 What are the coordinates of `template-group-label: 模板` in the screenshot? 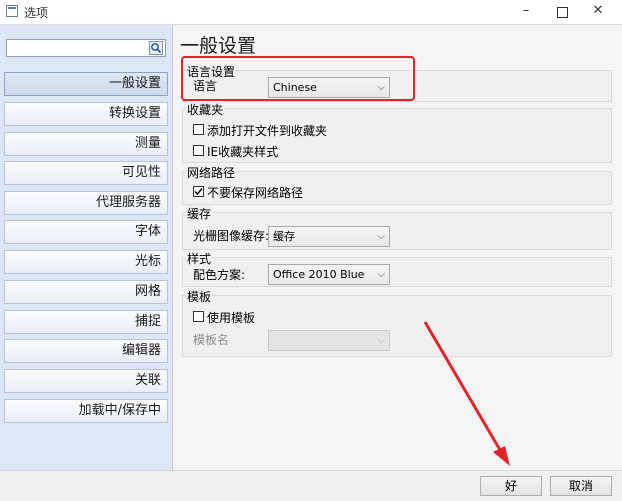 It's located at (199, 296).